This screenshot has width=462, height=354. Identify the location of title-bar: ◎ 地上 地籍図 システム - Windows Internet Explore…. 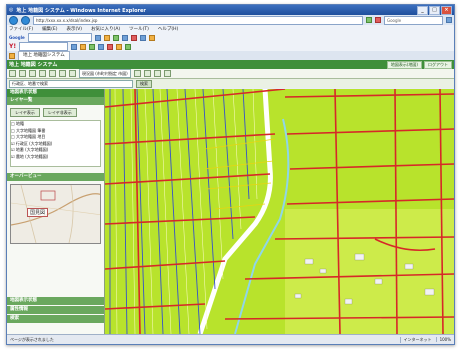
(230, 10).